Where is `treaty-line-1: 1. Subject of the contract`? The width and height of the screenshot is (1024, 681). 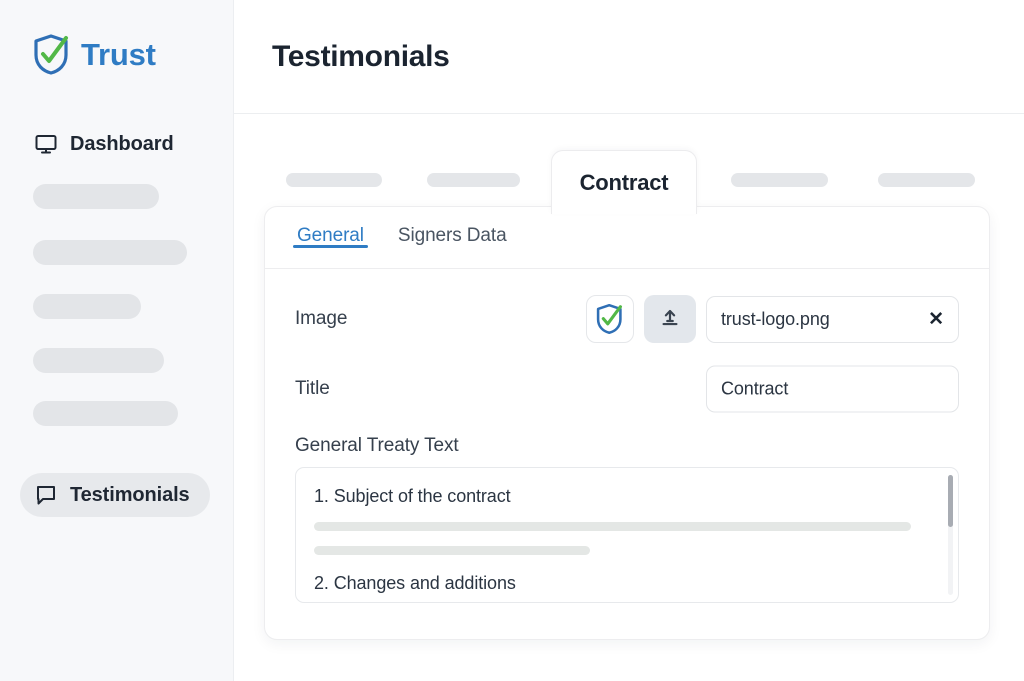 treaty-line-1: 1. Subject of the contract is located at coordinates (412, 496).